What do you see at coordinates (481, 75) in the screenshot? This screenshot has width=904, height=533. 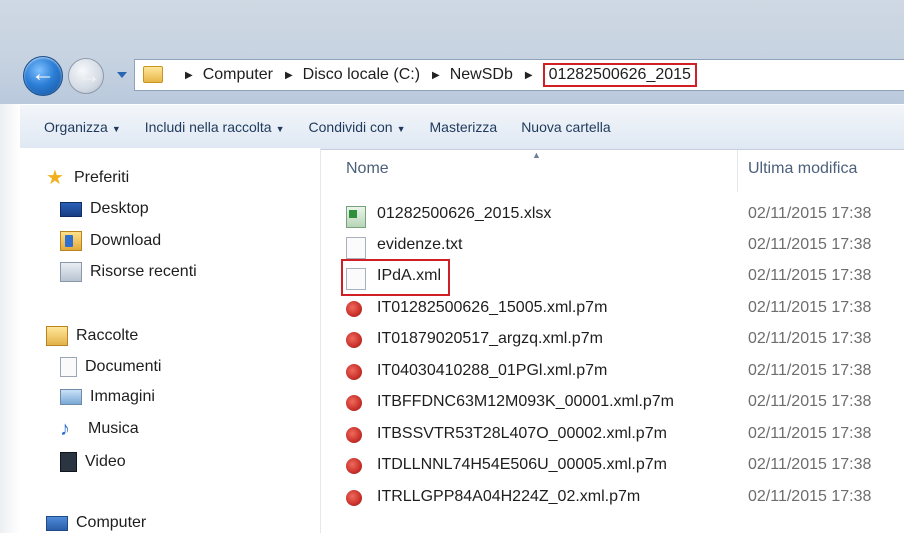 I see `breadcrumb-newsdb: NewSDb` at bounding box center [481, 75].